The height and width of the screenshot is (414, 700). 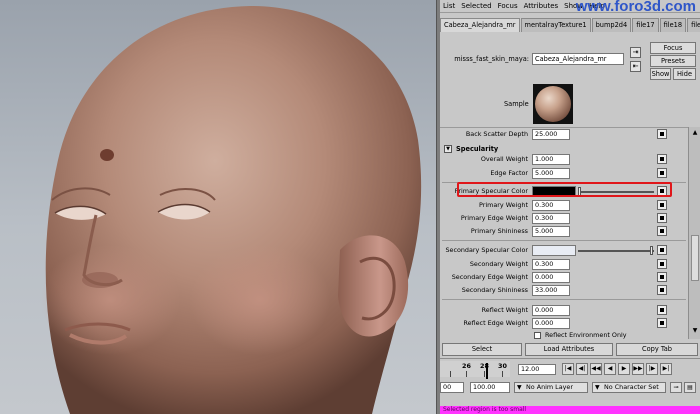 What do you see at coordinates (491, 58) in the screenshot?
I see `shader-type-label: misss_fast_skin_maya:` at bounding box center [491, 58].